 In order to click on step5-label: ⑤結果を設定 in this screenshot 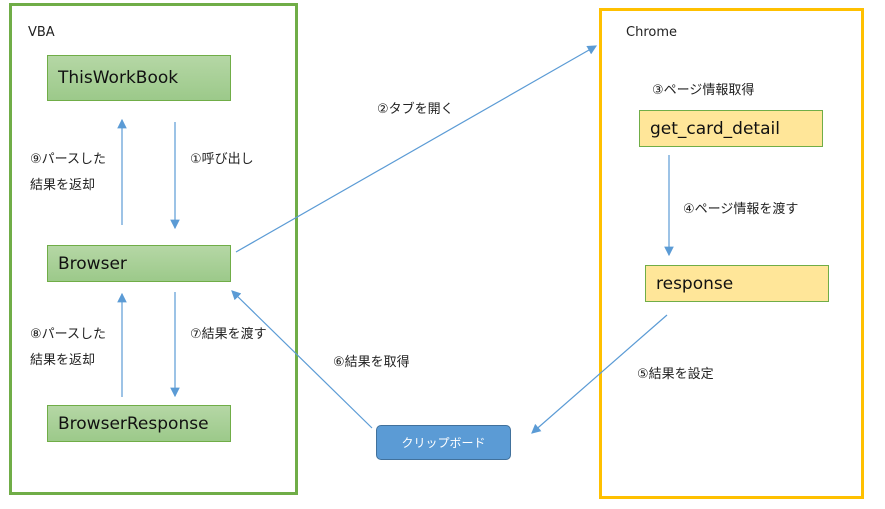, I will do `click(675, 374)`.